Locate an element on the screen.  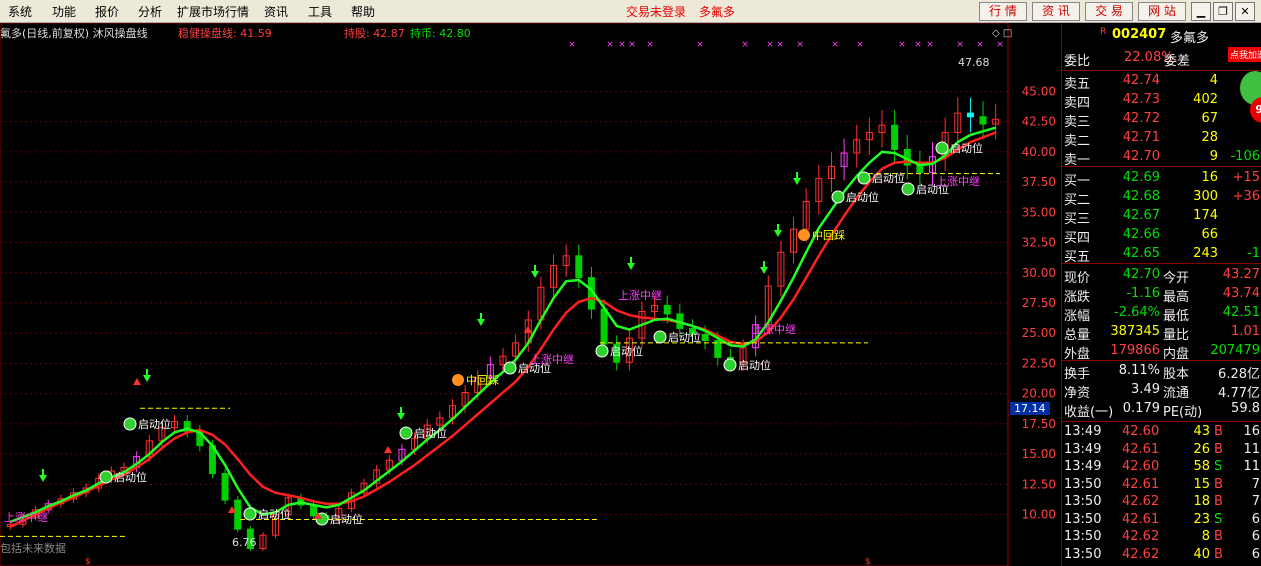
tick-count: 11 is located at coordinates (1251, 449).